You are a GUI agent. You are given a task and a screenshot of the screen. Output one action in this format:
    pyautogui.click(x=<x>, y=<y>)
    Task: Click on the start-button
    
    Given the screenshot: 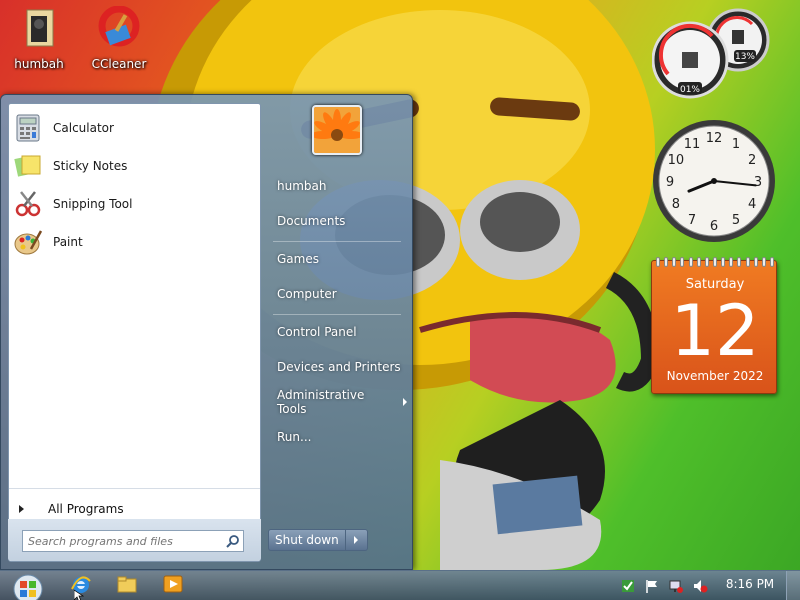 What is the action you would take?
    pyautogui.click(x=28, y=586)
    